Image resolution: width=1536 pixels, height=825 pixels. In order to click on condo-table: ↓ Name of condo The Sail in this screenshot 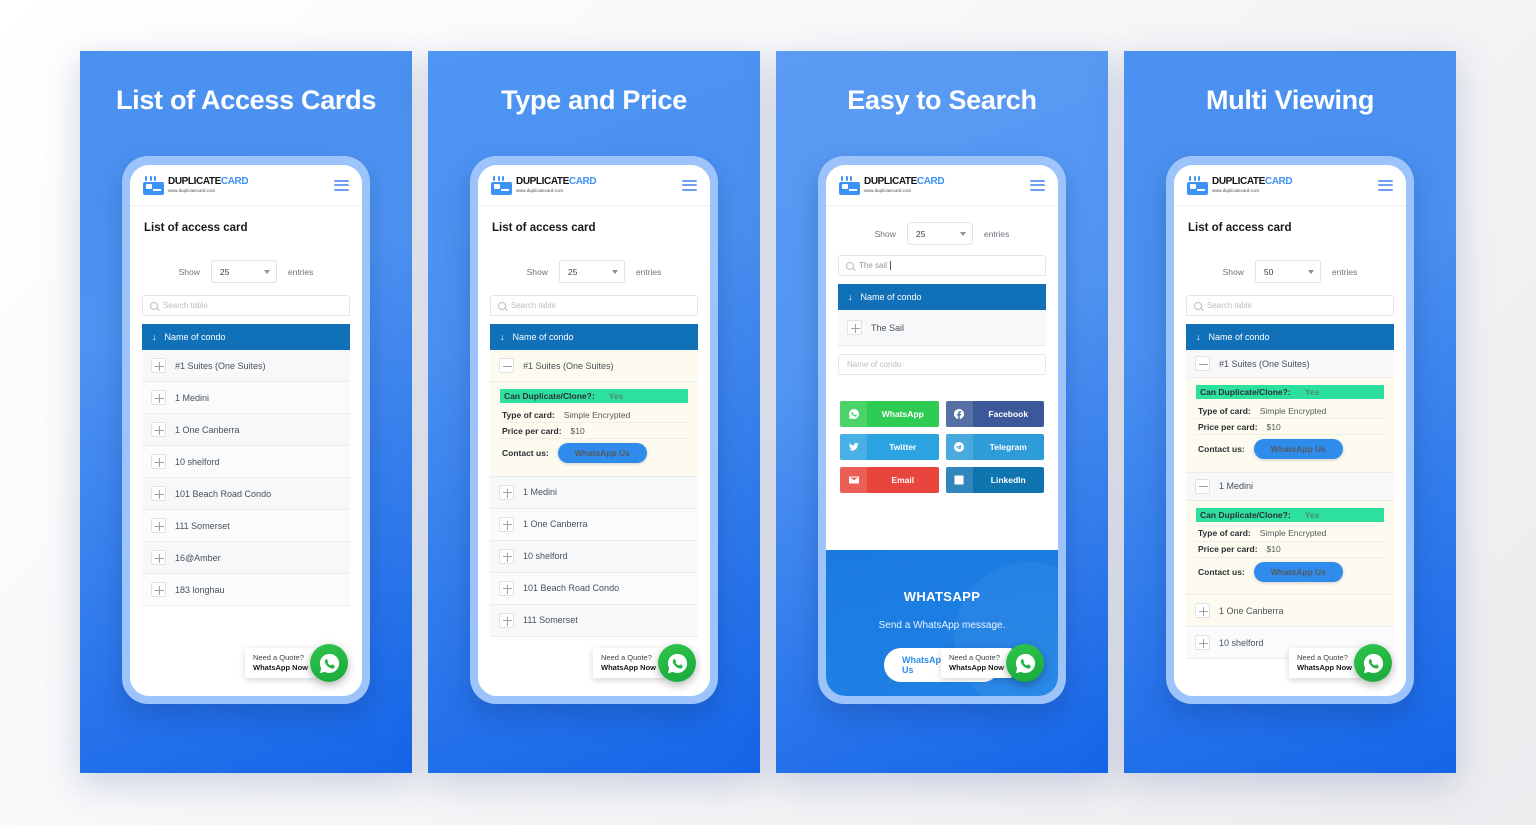, I will do `click(942, 315)`.